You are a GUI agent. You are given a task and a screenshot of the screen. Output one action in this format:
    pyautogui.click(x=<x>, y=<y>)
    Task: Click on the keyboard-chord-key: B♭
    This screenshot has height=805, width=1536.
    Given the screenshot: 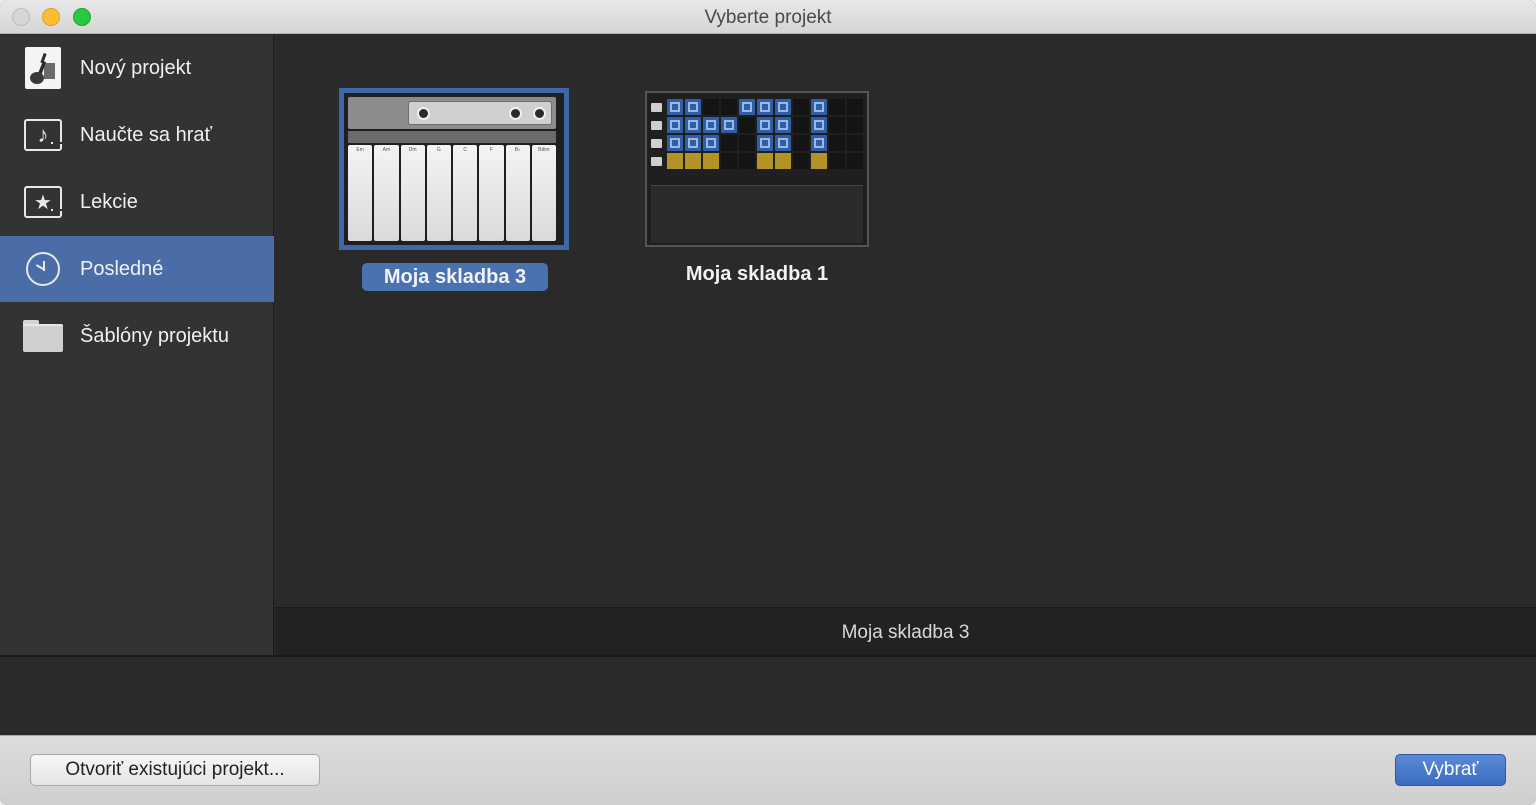 What is the action you would take?
    pyautogui.click(x=517, y=193)
    